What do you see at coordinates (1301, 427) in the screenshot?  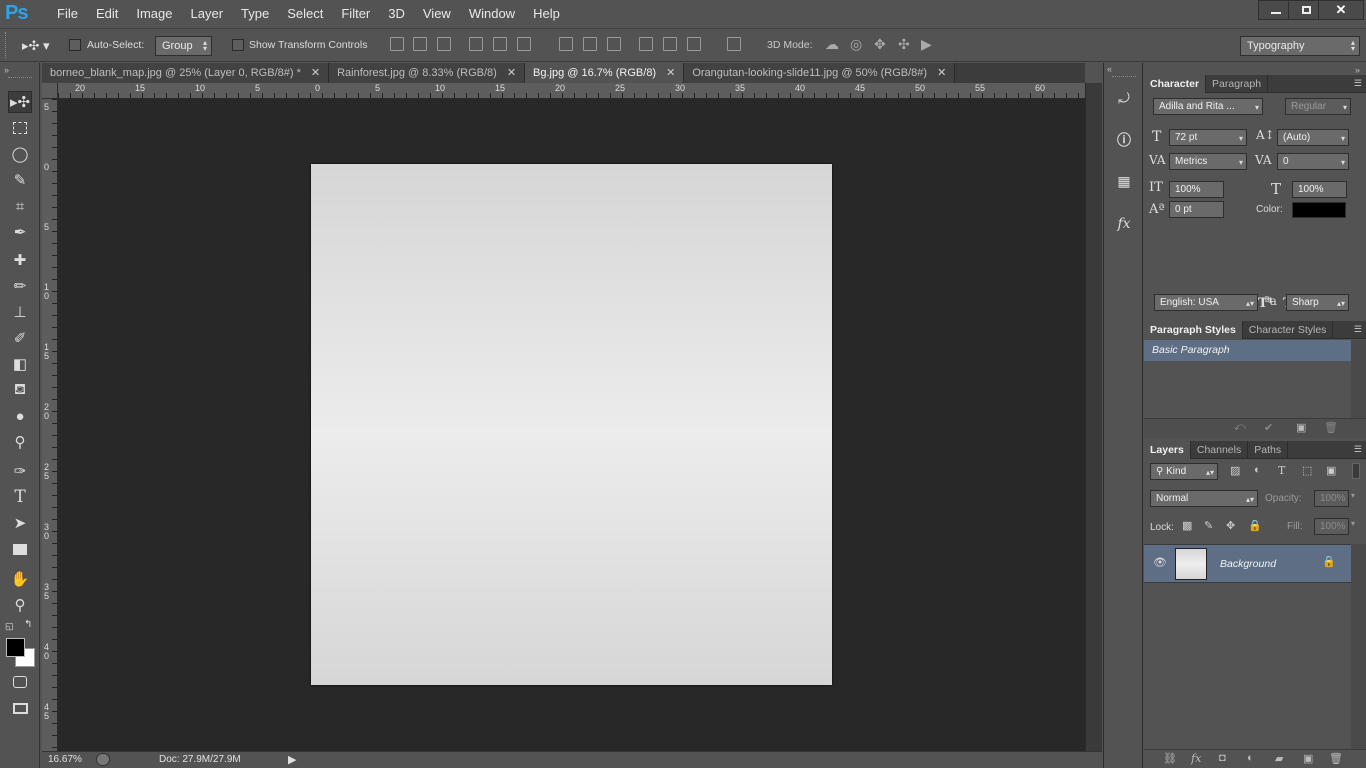 I see `new-style-icon: ▣` at bounding box center [1301, 427].